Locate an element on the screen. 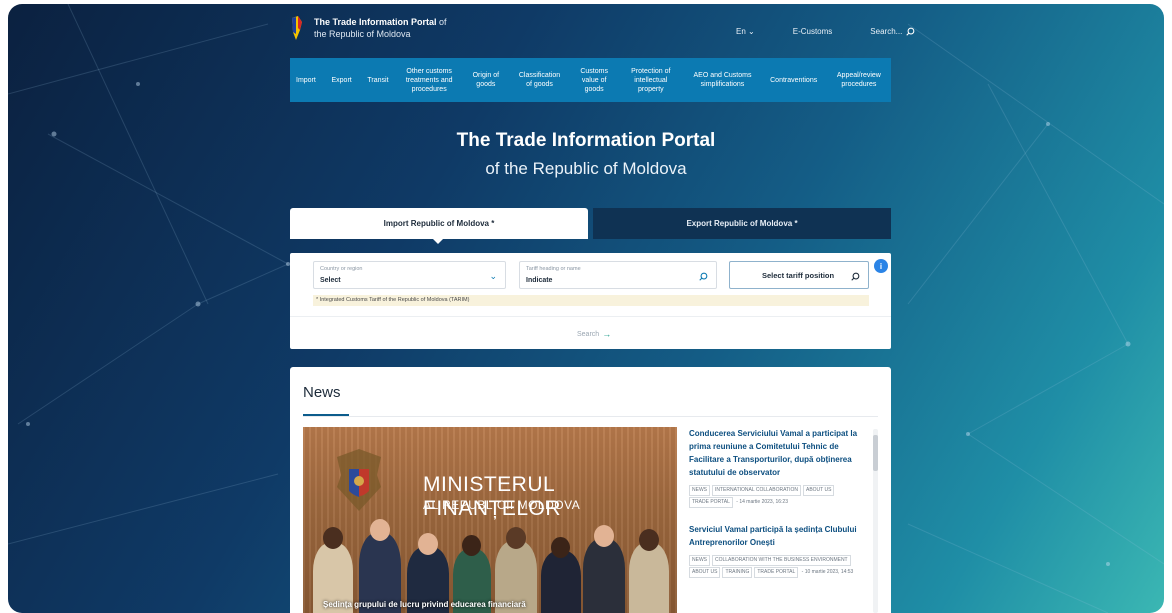  nav-contraventions: Contraventions is located at coordinates (793, 80).